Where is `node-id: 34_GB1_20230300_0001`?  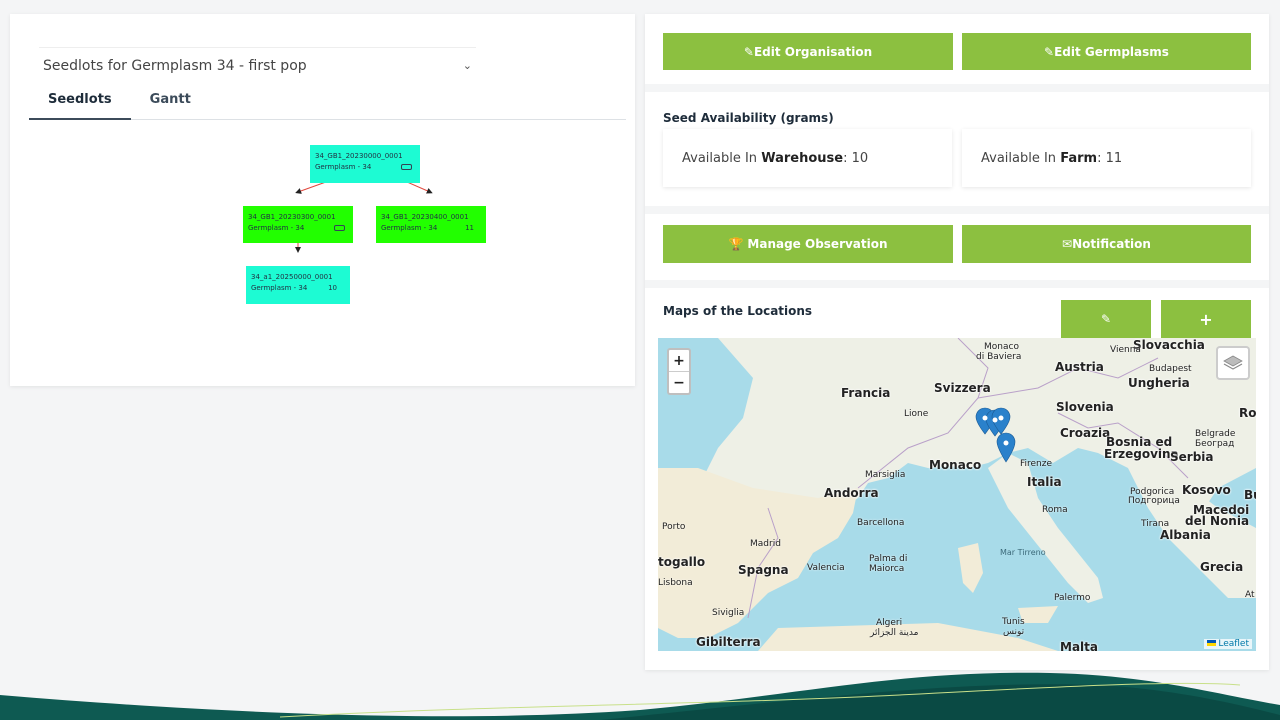 node-id: 34_GB1_20230300_0001 is located at coordinates (292, 217).